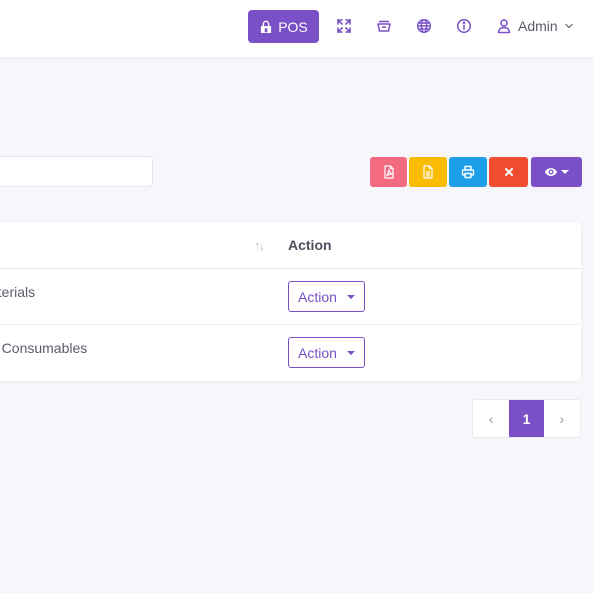  I want to click on chevron-down-icon, so click(568, 26).